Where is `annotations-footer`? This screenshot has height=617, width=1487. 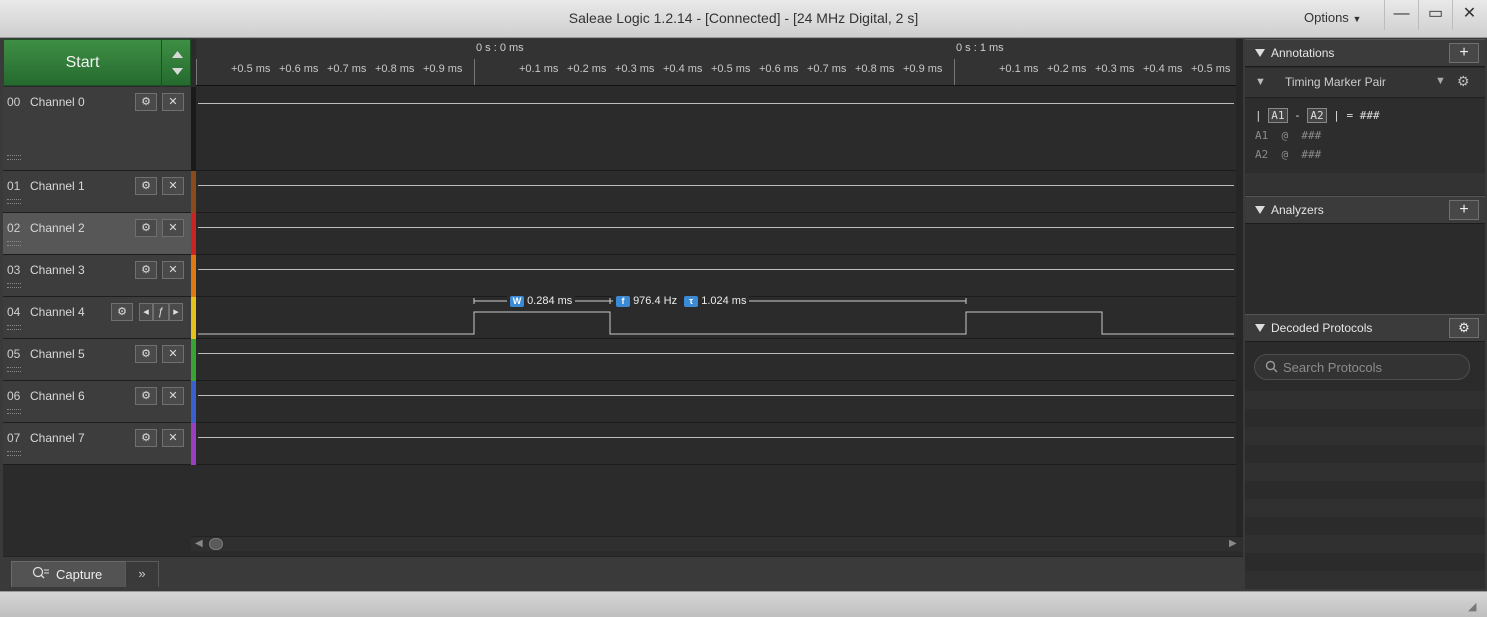
annotations-footer is located at coordinates (1365, 184).